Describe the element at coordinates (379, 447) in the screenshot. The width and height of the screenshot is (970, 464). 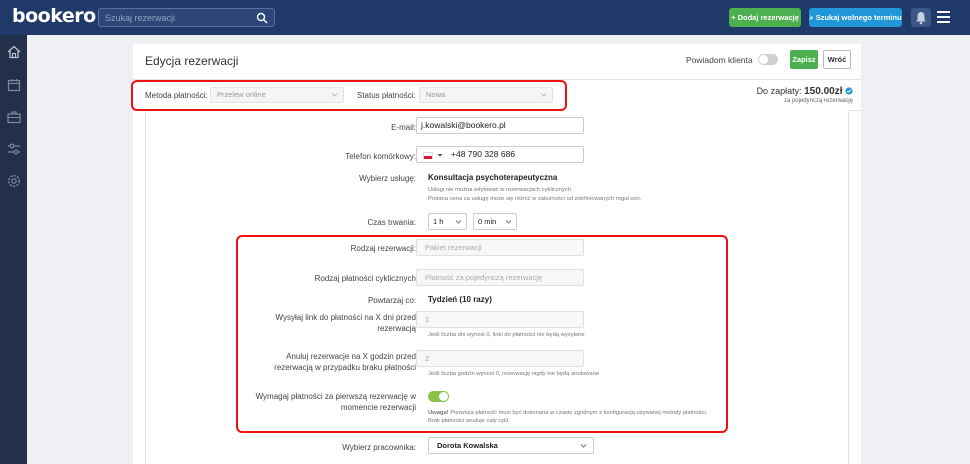
I see `employee-label: Wybierz pracownika:` at that location.